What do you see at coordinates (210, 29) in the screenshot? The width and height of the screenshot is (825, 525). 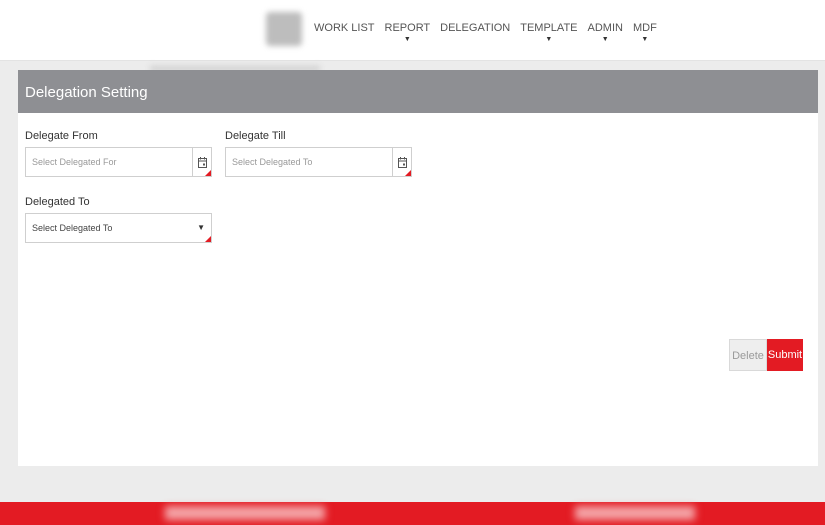 I see `company-logo` at bounding box center [210, 29].